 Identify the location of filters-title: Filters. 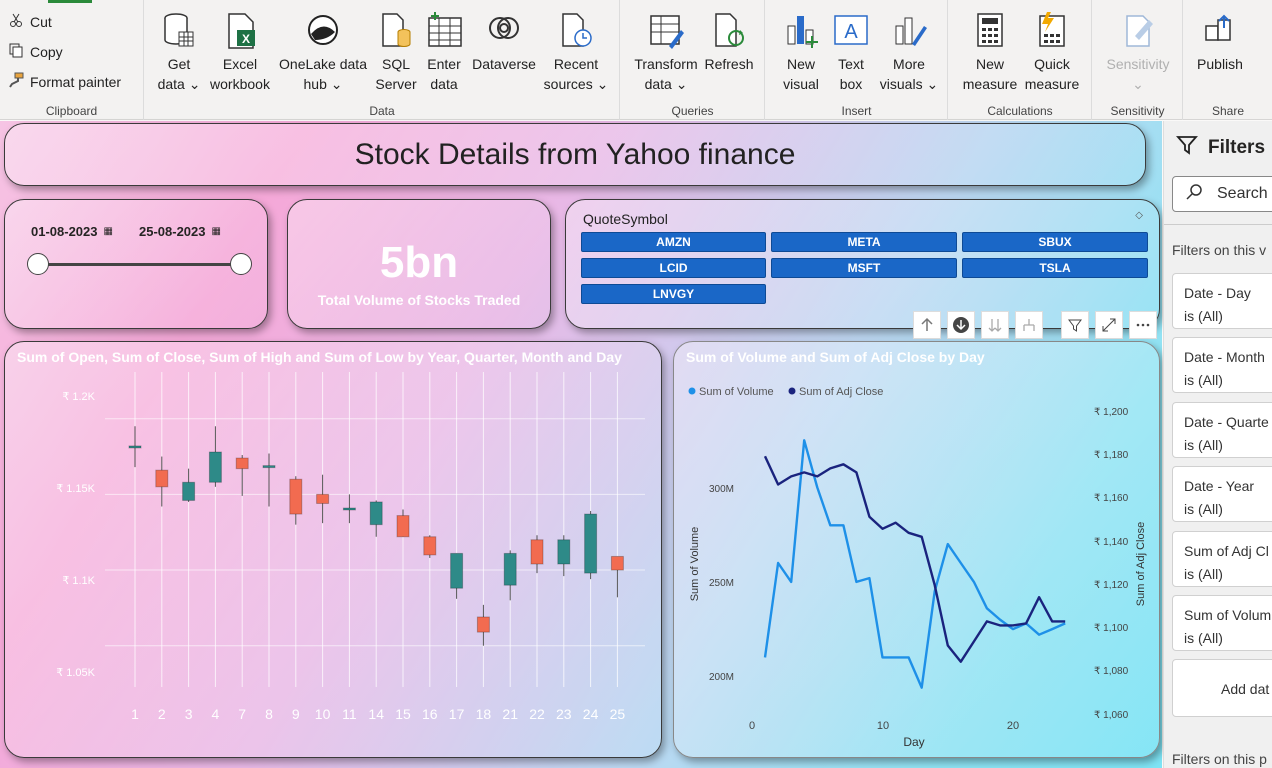
(1237, 147).